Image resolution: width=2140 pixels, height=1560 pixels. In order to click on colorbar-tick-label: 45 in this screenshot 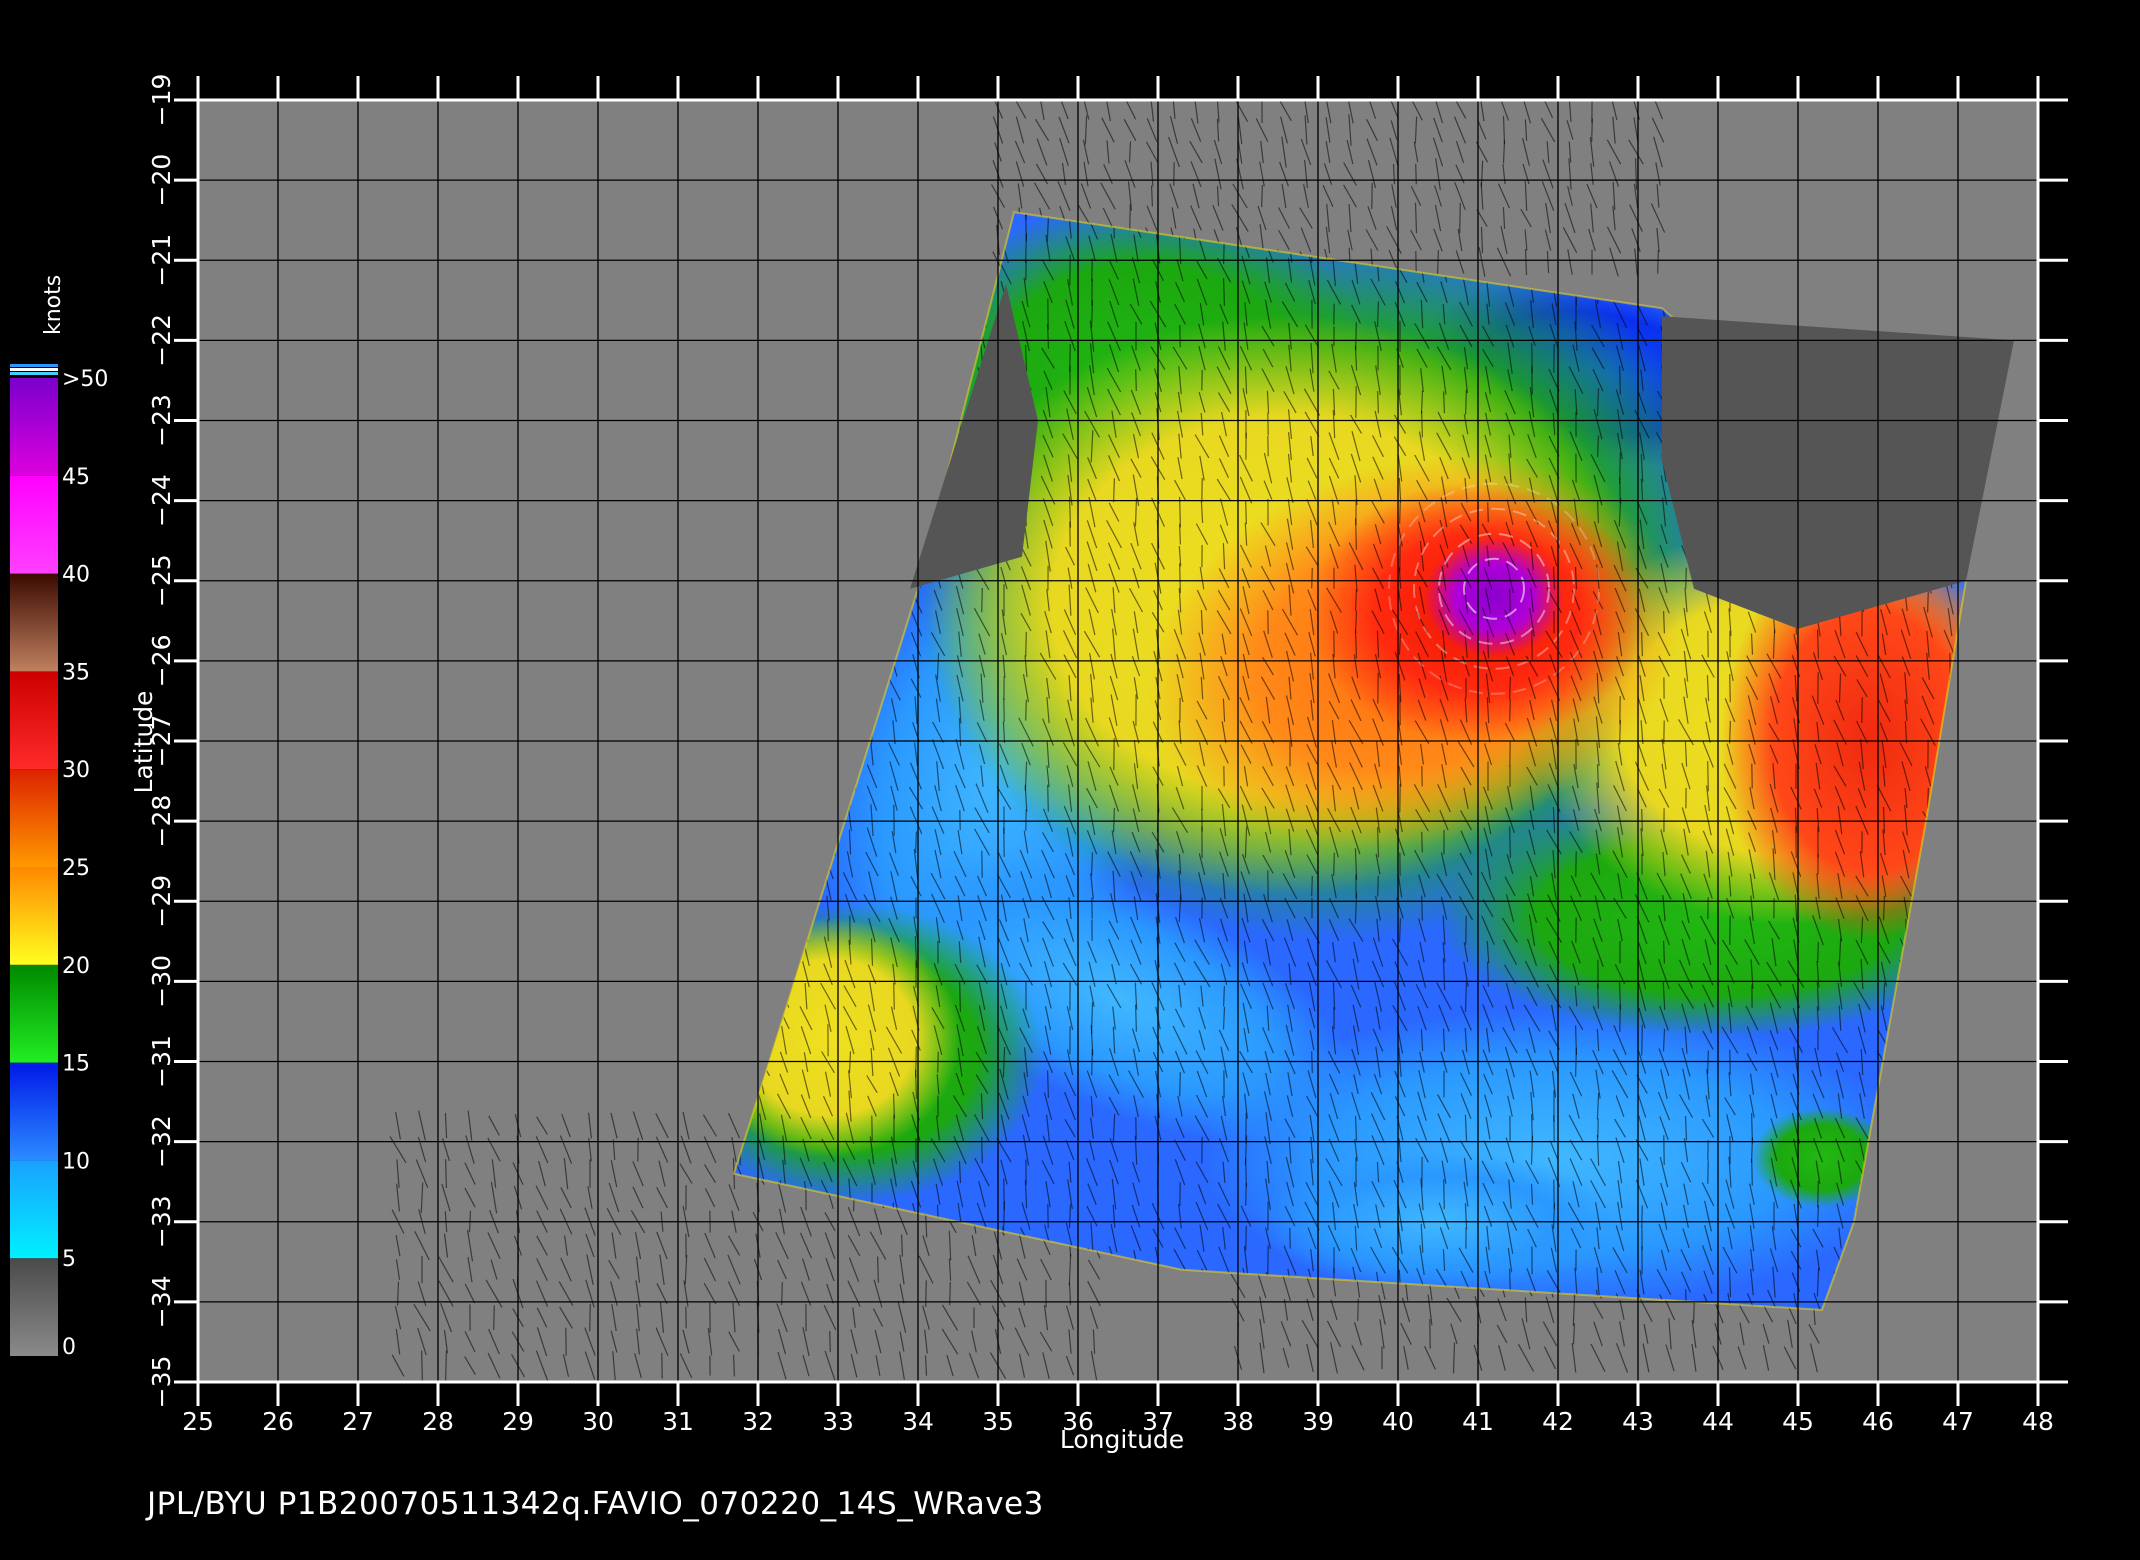, I will do `click(76, 477)`.